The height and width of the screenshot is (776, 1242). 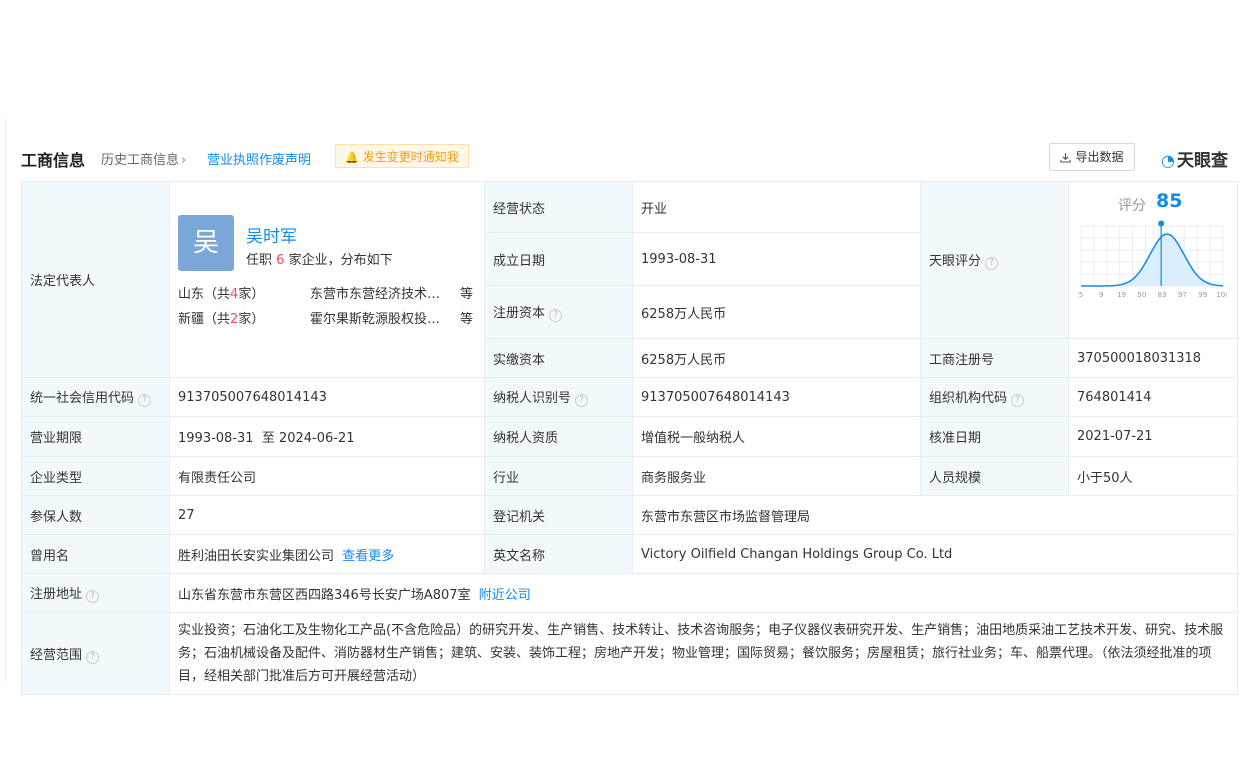 What do you see at coordinates (234, 319) in the screenshot?
I see `province-count: 2` at bounding box center [234, 319].